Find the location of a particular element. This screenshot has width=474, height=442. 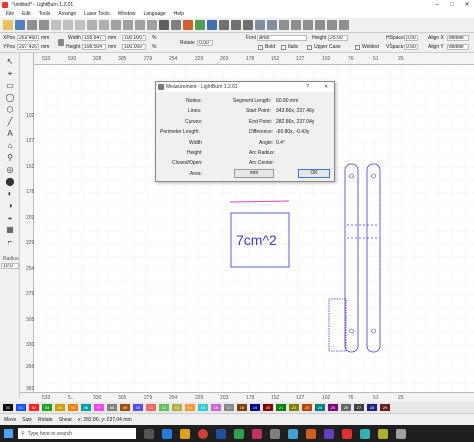

menu-tools: Tools is located at coordinates (45, 14).